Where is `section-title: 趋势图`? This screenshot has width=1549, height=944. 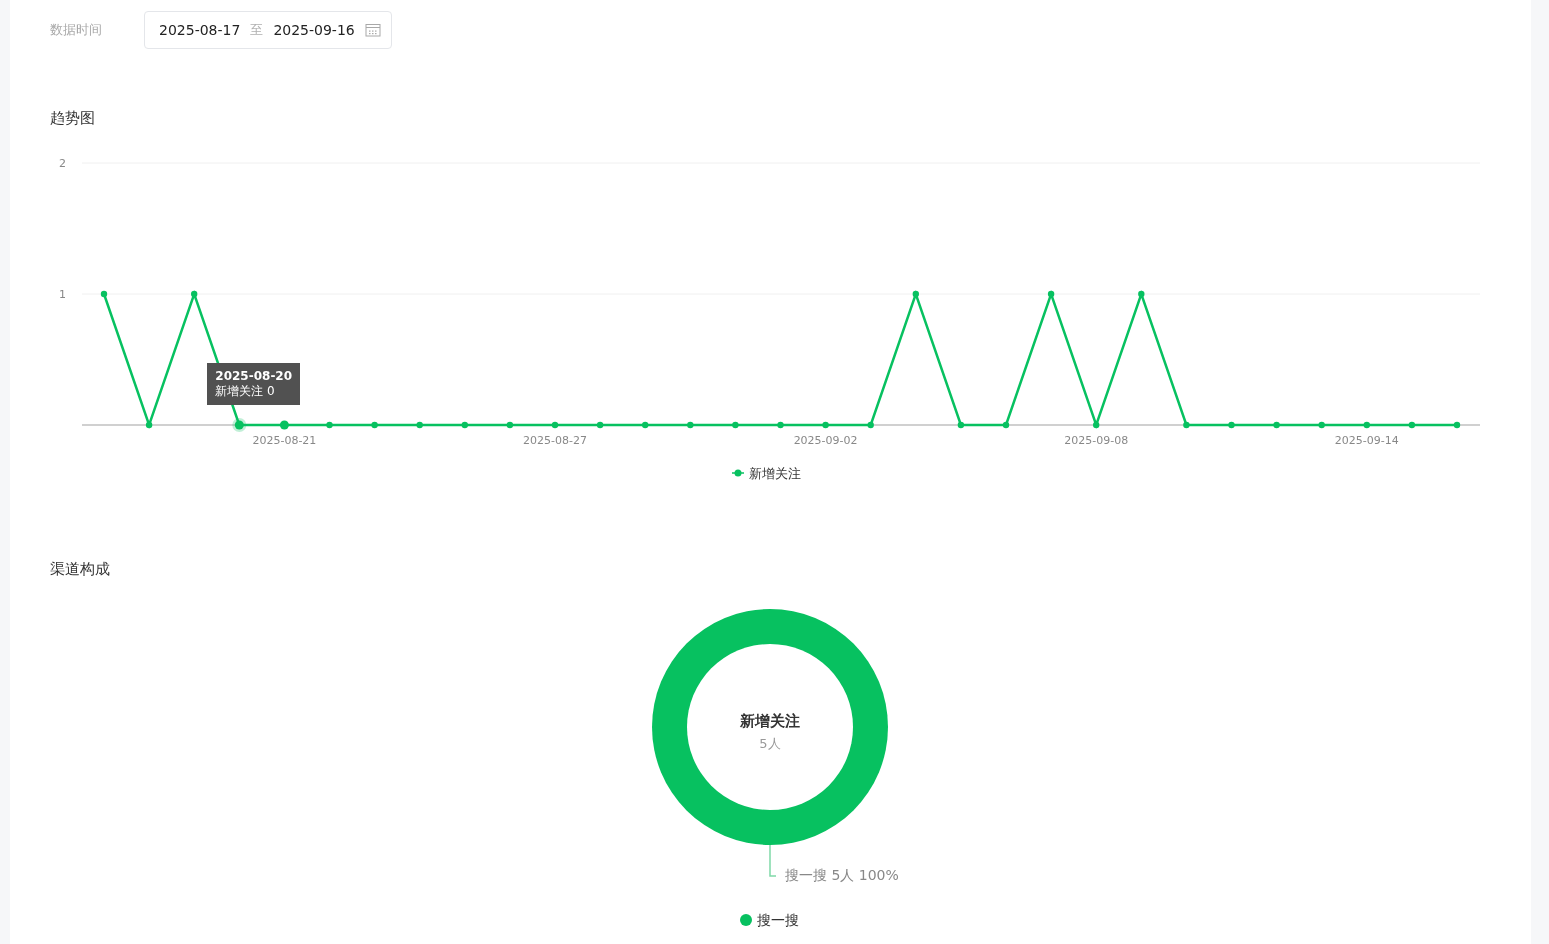
section-title: 趋势图 is located at coordinates (73, 118).